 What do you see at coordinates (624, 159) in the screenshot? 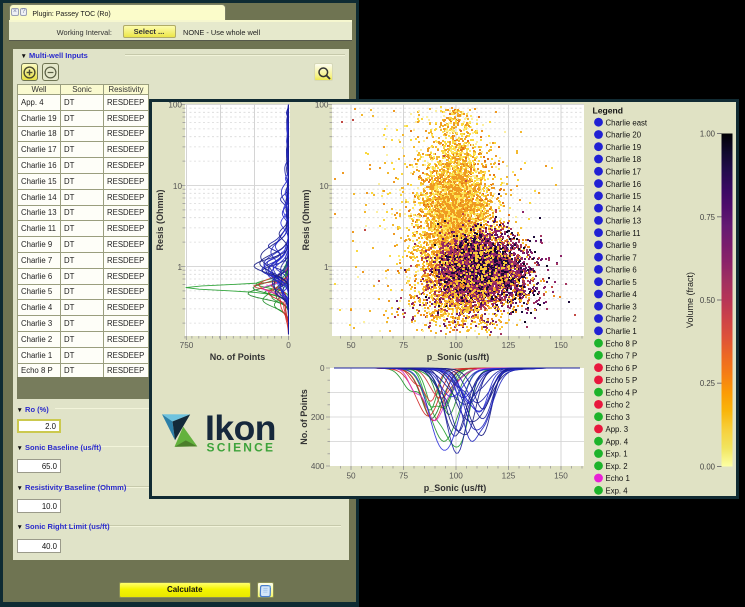
I see `svg-text: Charlie 18` at bounding box center [624, 159].